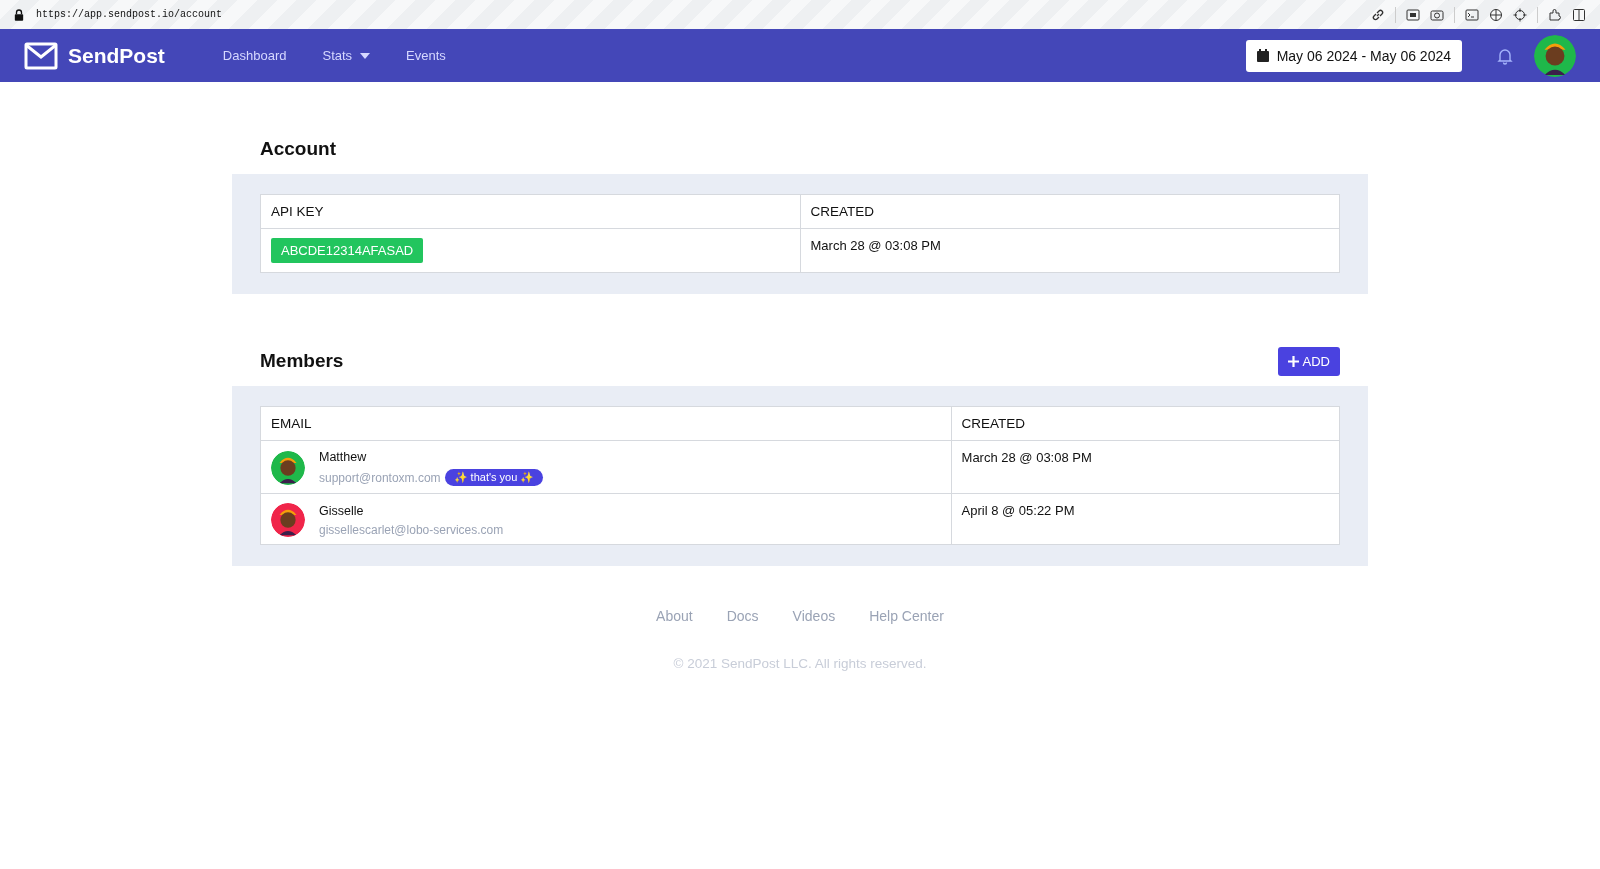 This screenshot has height=869, width=1600. Describe the element at coordinates (346, 55) in the screenshot. I see `nav-link: Stats` at that location.